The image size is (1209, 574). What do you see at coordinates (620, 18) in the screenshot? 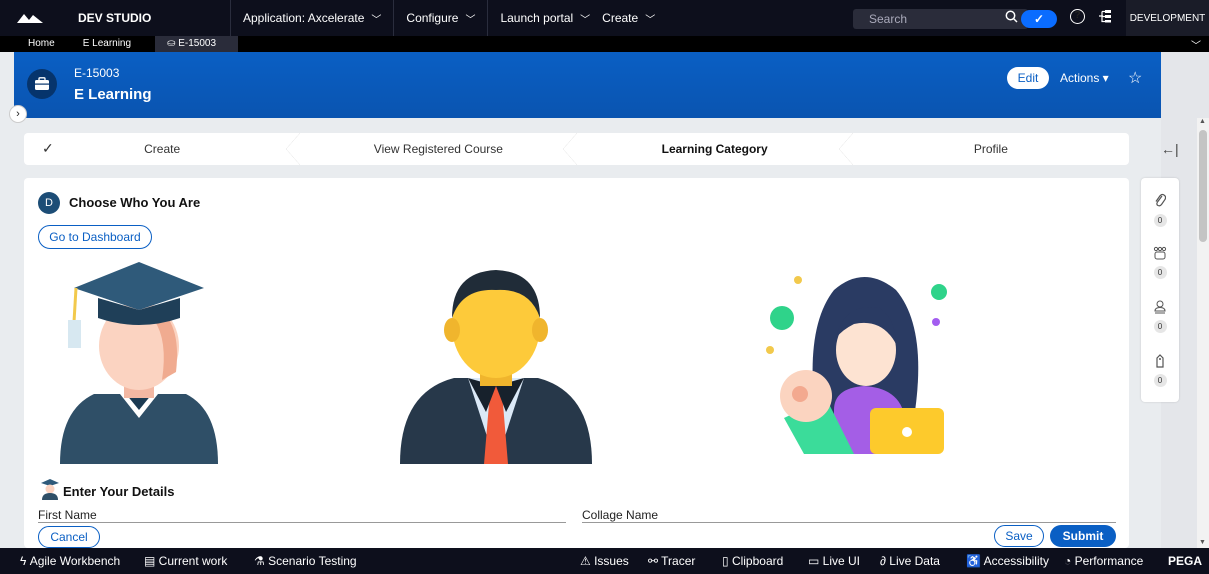
I see `menu-create-label: Create` at bounding box center [620, 18].